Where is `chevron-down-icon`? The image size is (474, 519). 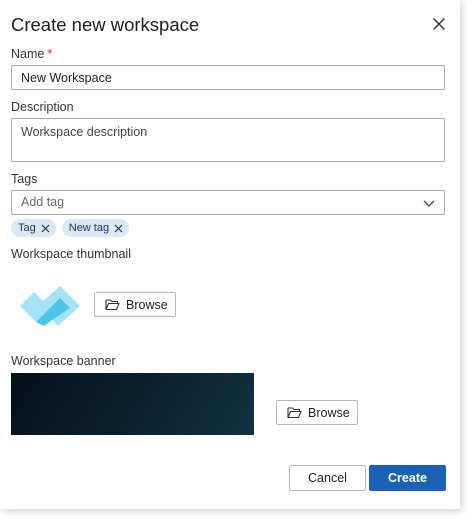 chevron-down-icon is located at coordinates (429, 203).